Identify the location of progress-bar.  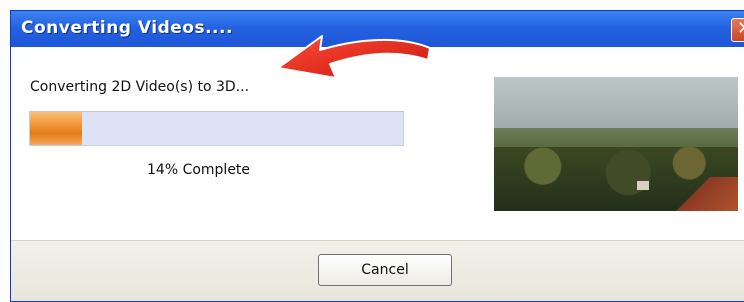
(216, 128).